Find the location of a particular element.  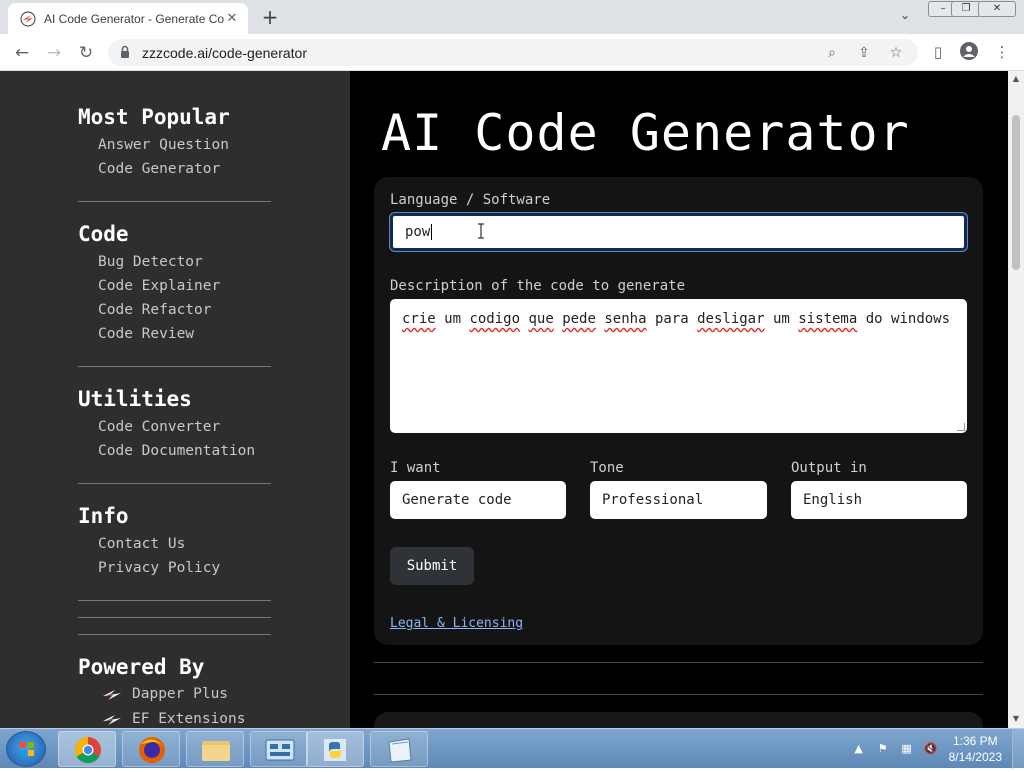

notepad-icon is located at coordinates (400, 750).